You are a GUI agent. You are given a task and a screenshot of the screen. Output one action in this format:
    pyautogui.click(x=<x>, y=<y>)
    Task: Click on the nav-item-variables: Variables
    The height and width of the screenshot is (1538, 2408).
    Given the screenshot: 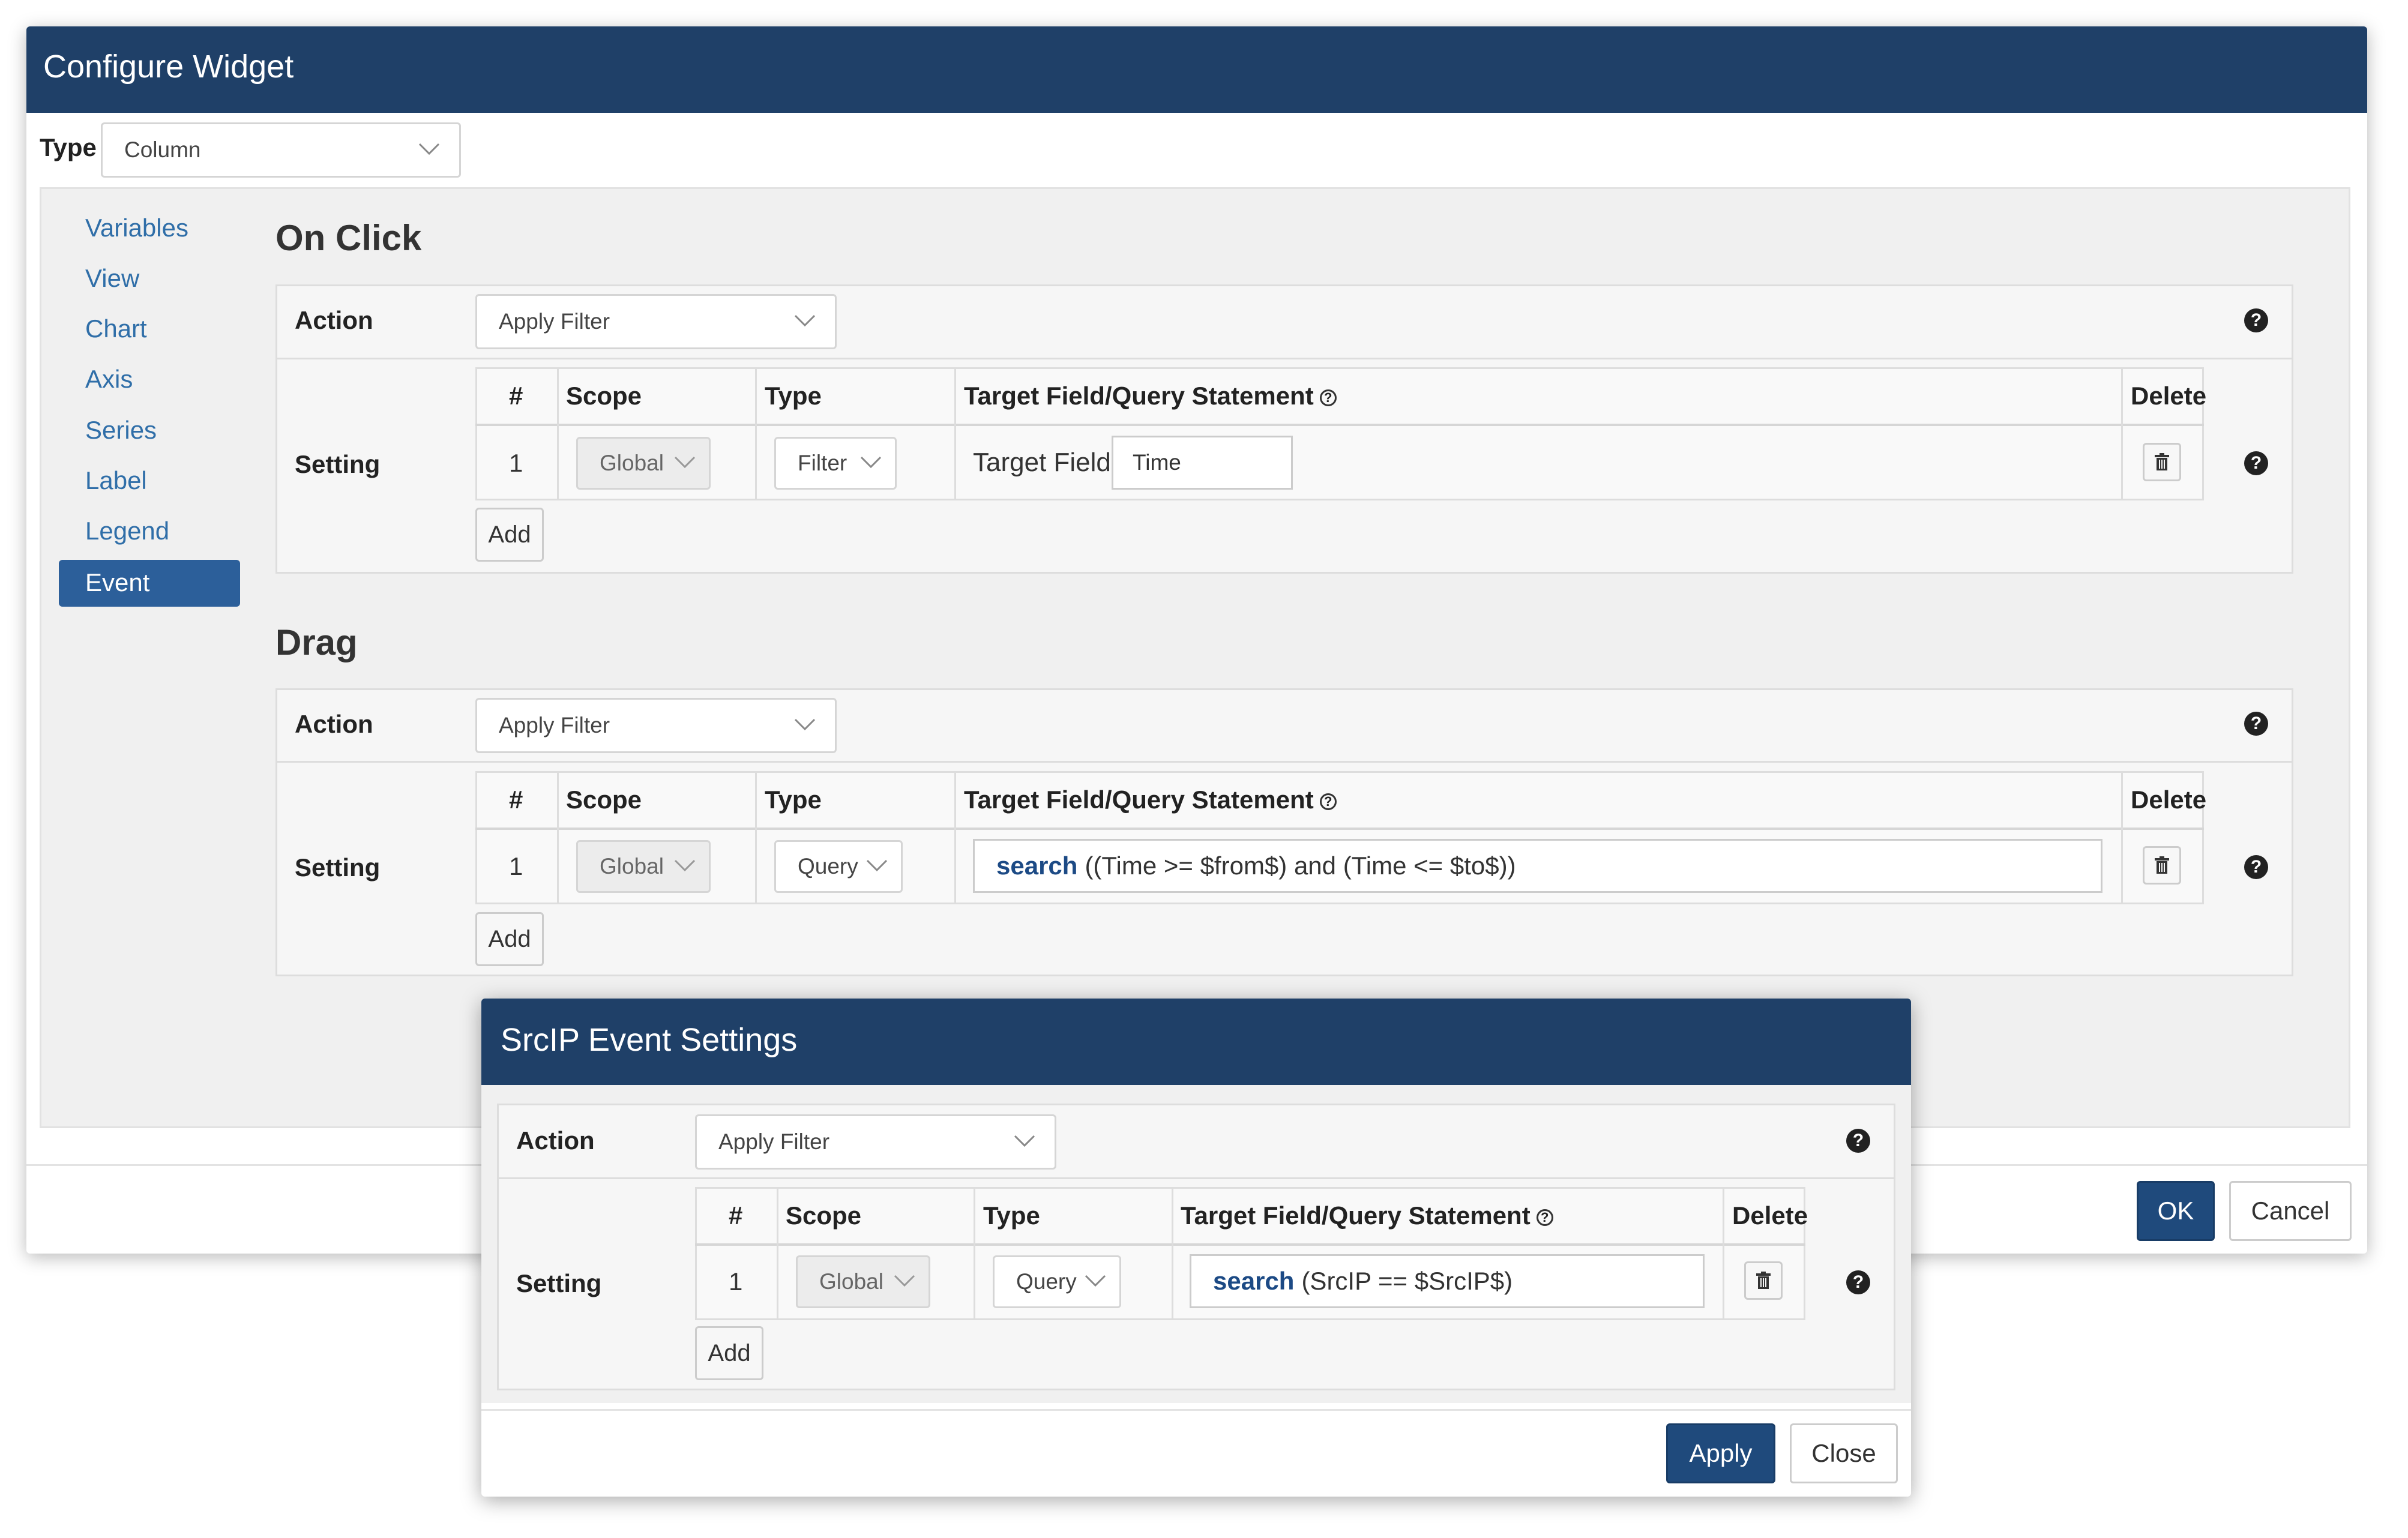 What is the action you would take?
    pyautogui.click(x=136, y=228)
    